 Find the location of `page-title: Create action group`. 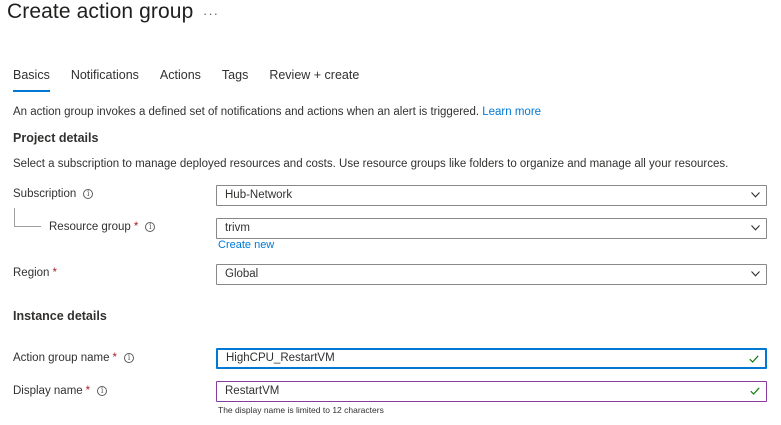

page-title: Create action group is located at coordinates (100, 11).